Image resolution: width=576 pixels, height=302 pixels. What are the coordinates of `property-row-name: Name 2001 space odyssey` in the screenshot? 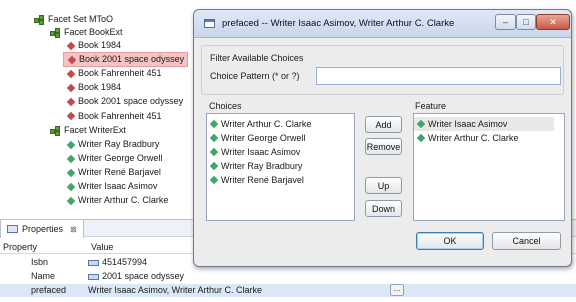 It's located at (288, 276).